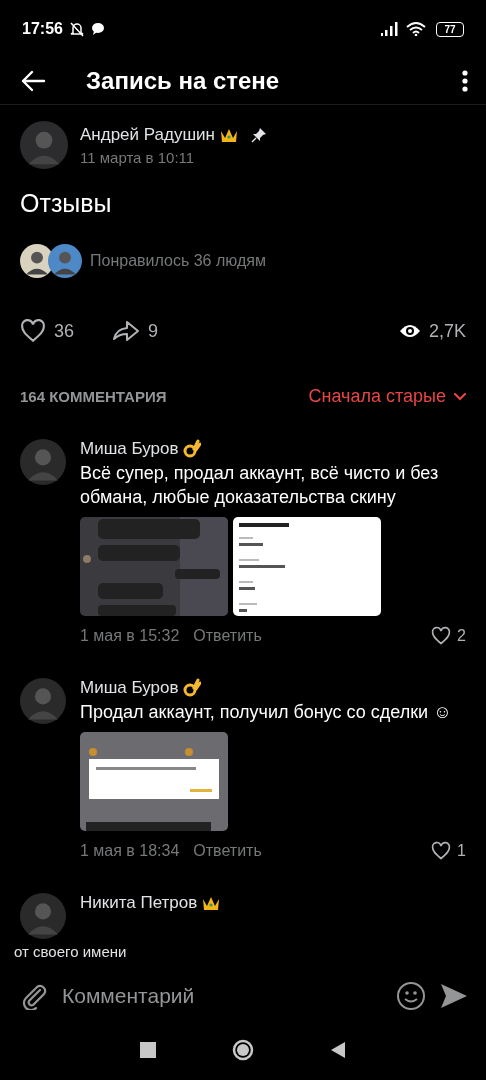  I want to click on post-date: 11 марта в 10:11, so click(138, 157).